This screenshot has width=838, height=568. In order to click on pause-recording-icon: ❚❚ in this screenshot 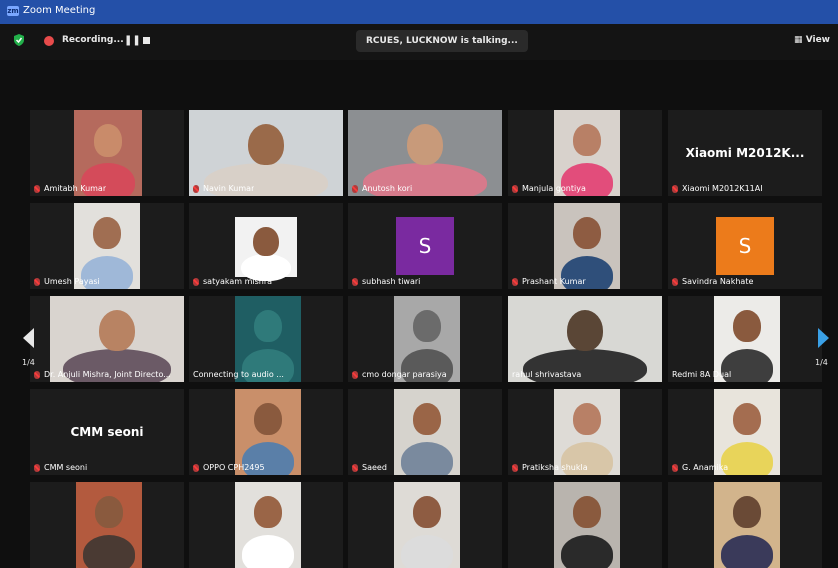, I will do `click(132, 40)`.